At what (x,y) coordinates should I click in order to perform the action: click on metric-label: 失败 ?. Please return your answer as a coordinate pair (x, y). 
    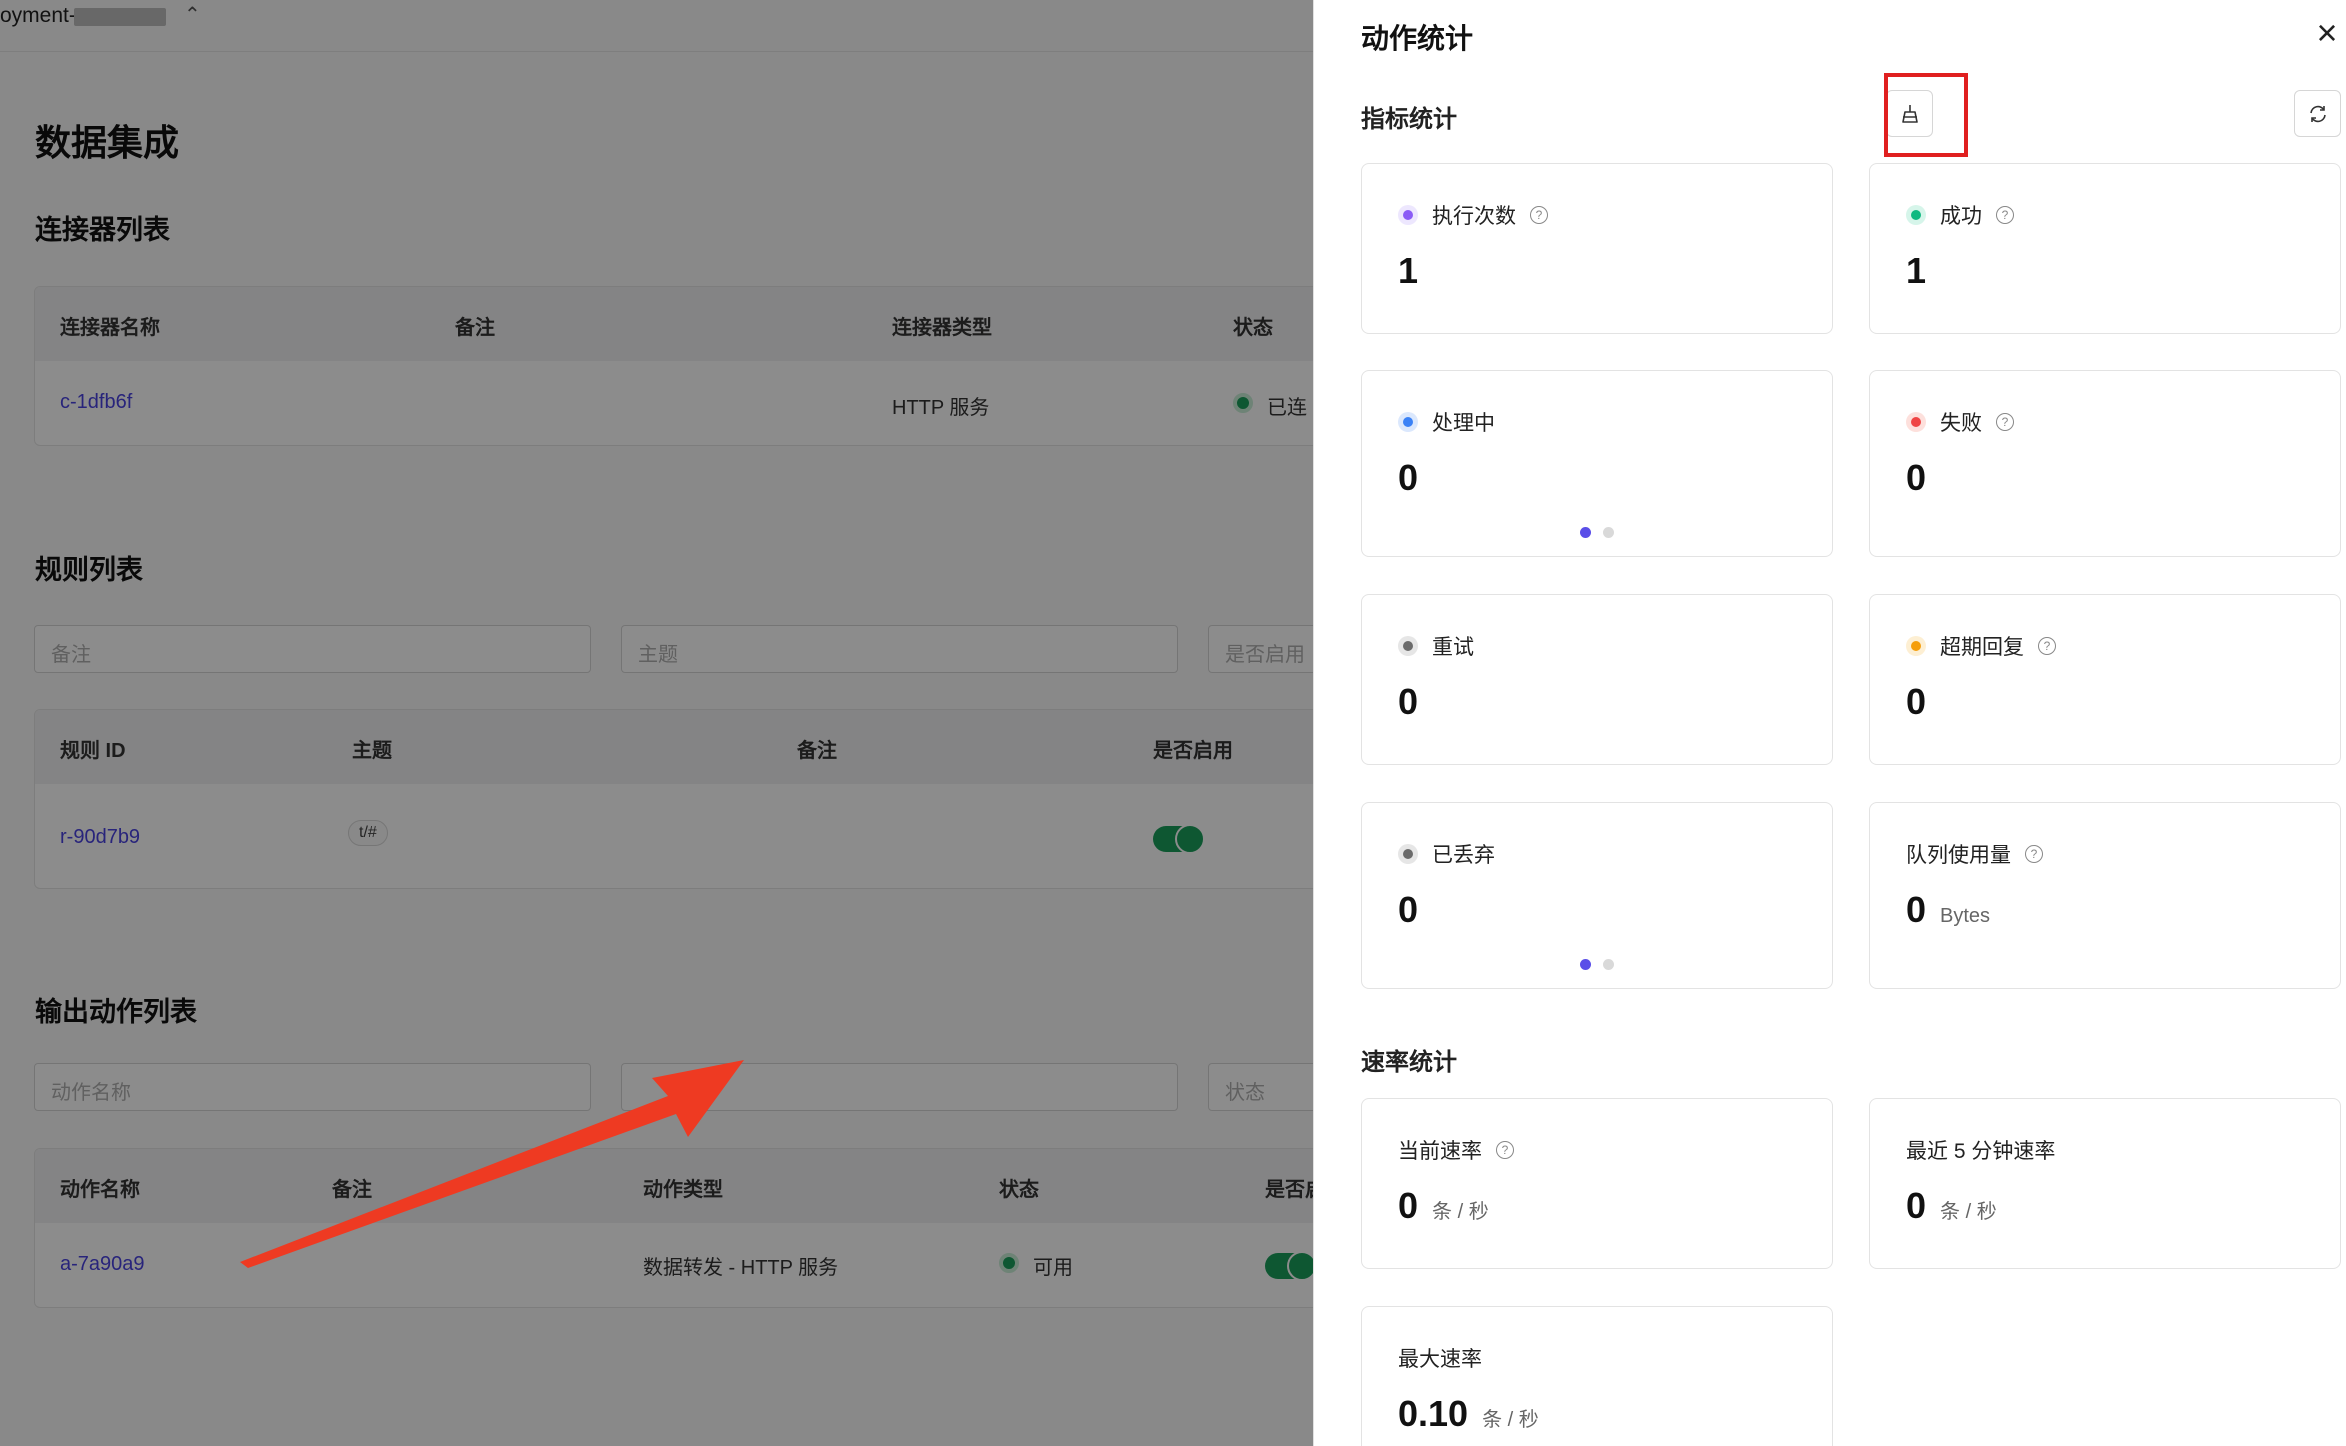
    Looking at the image, I should click on (1960, 422).